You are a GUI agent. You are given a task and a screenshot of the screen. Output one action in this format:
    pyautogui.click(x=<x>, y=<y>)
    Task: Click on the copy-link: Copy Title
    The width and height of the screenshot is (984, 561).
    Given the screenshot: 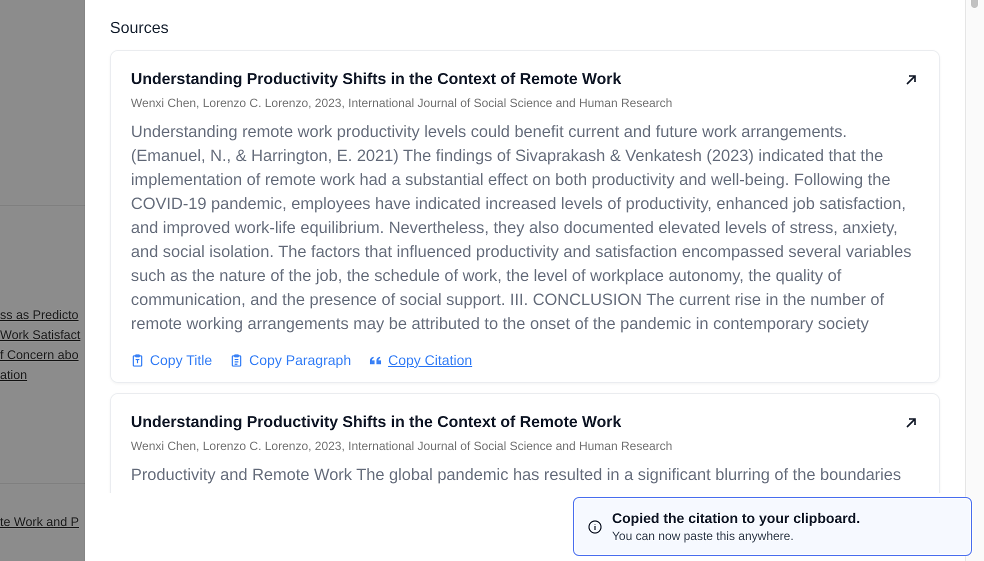 What is the action you would take?
    pyautogui.click(x=171, y=360)
    